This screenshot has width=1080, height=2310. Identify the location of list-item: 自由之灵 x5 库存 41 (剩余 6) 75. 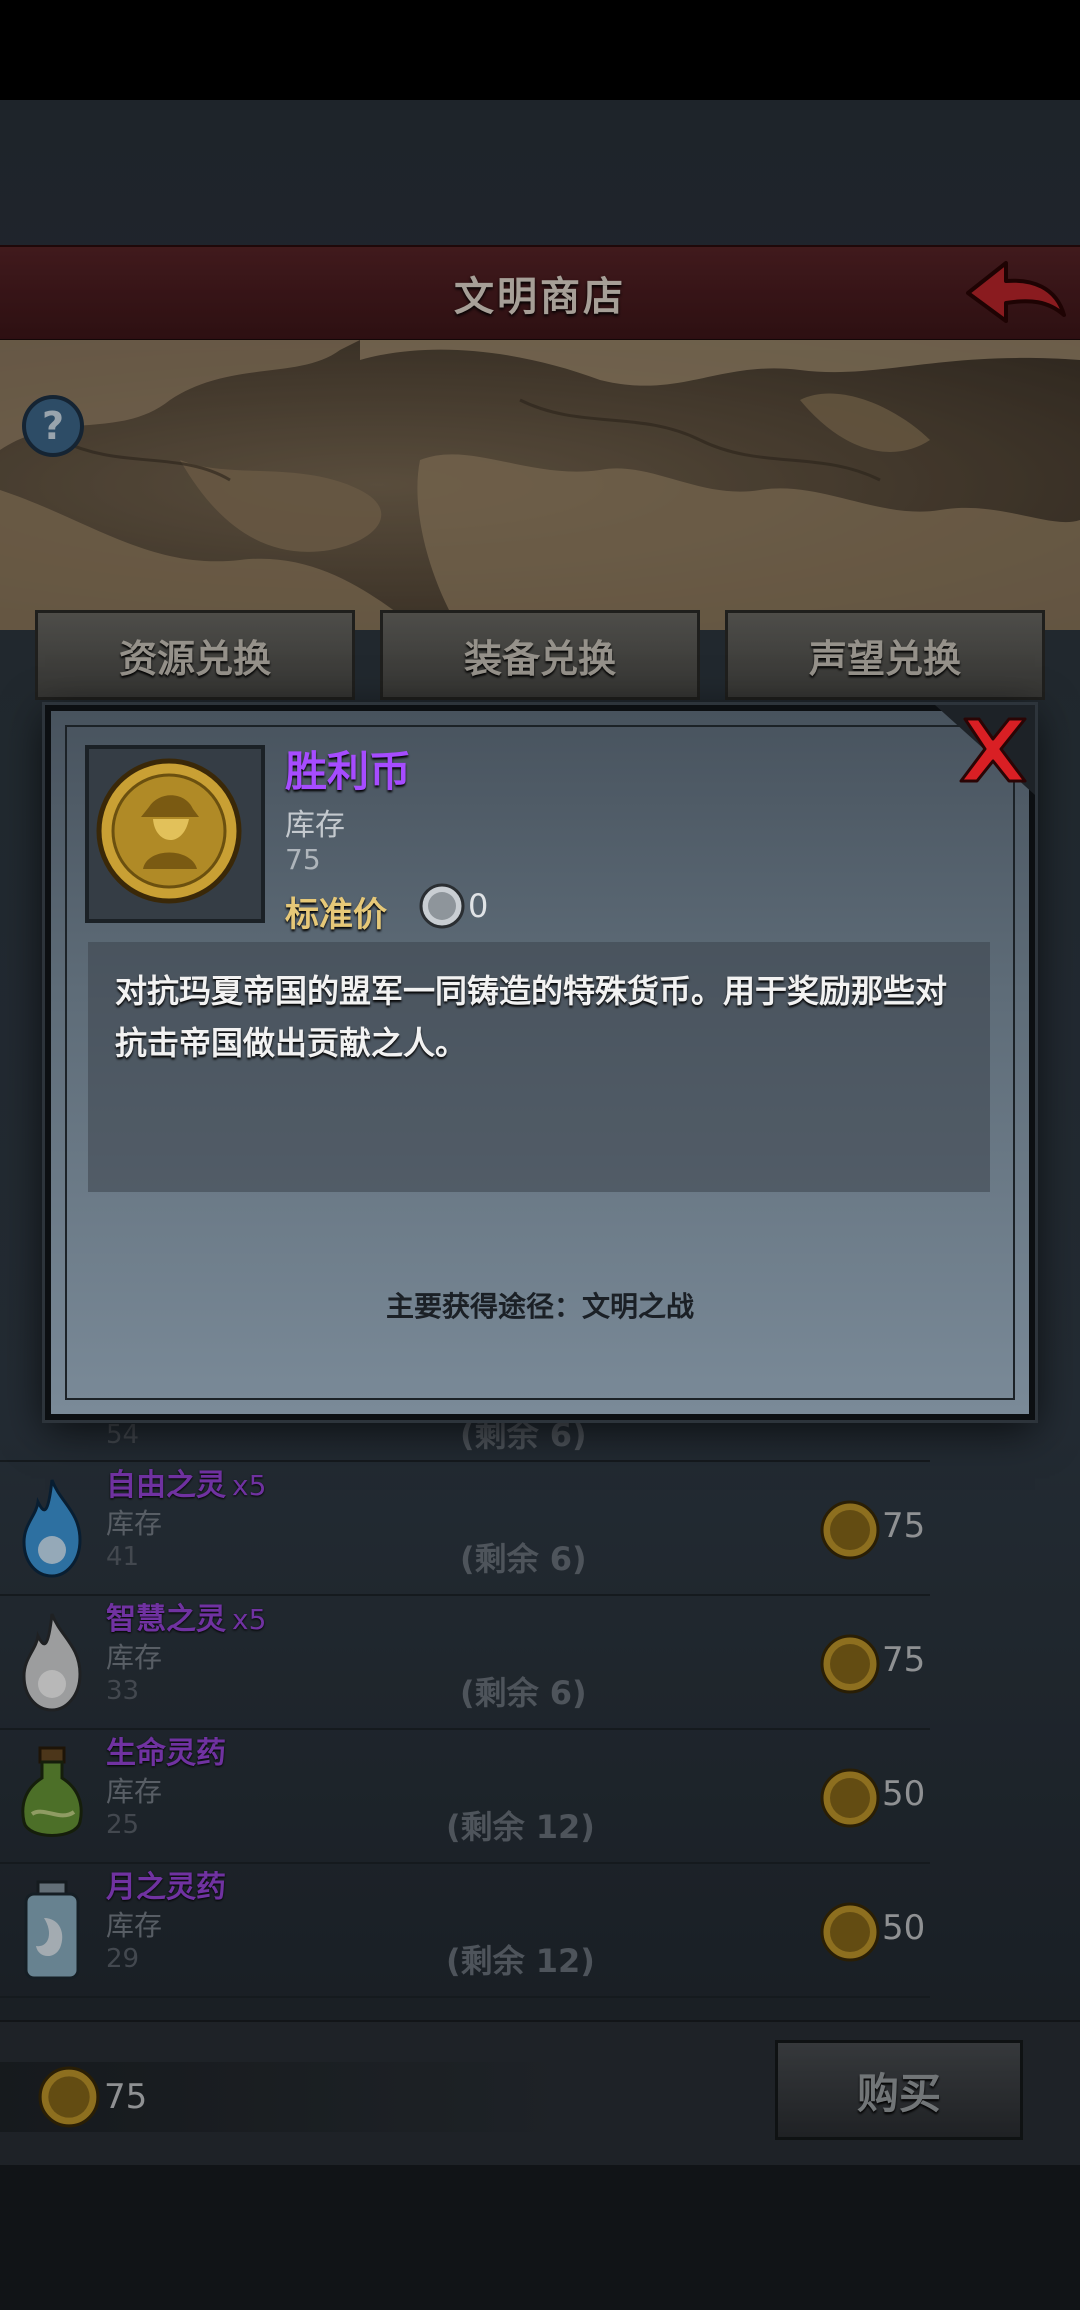
(465, 1529).